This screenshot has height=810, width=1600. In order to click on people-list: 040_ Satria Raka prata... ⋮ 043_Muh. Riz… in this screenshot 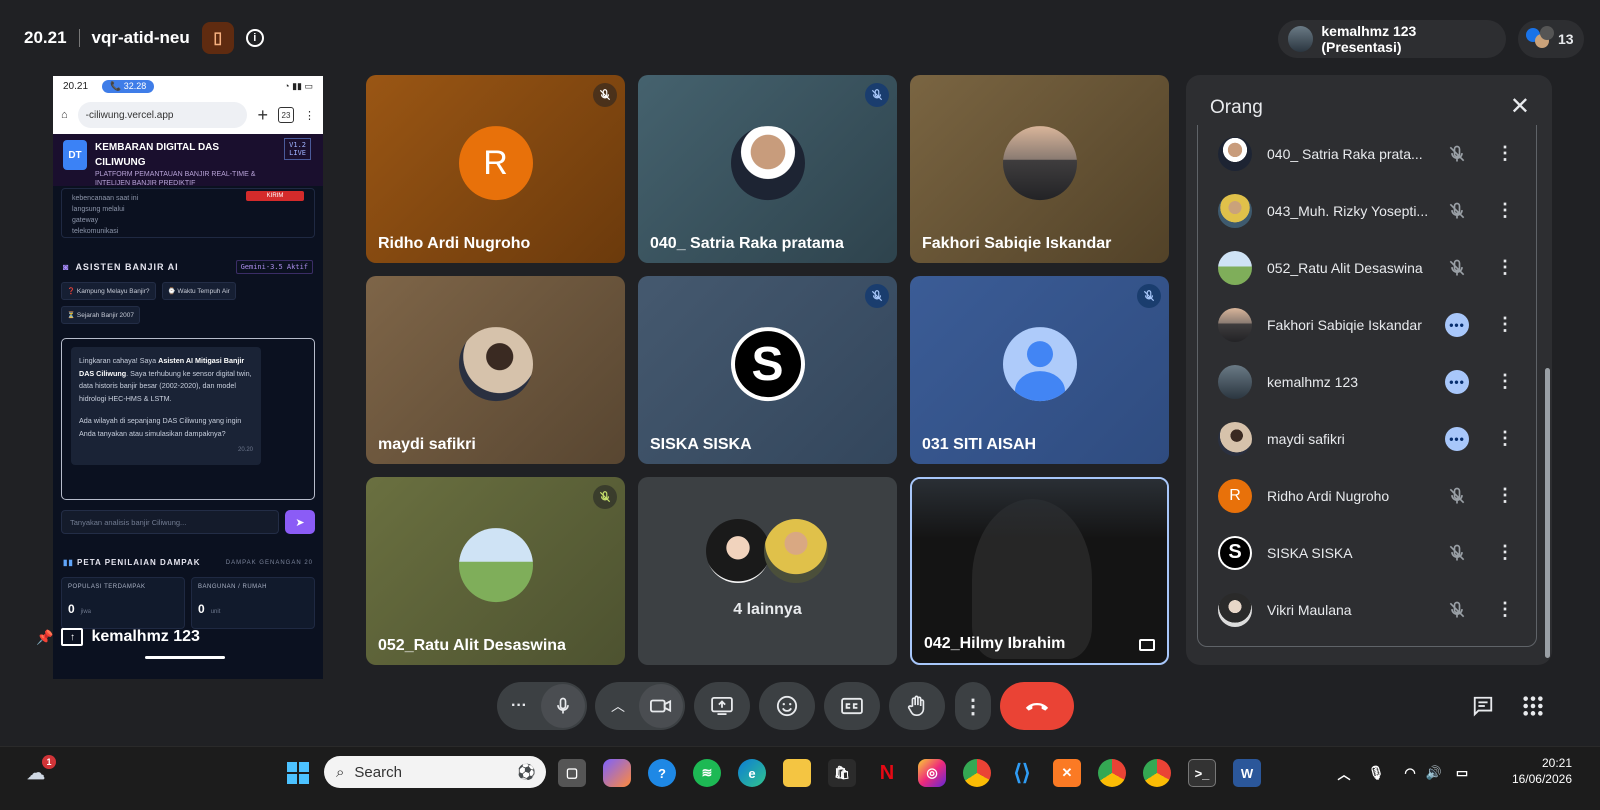, I will do `click(1367, 386)`.